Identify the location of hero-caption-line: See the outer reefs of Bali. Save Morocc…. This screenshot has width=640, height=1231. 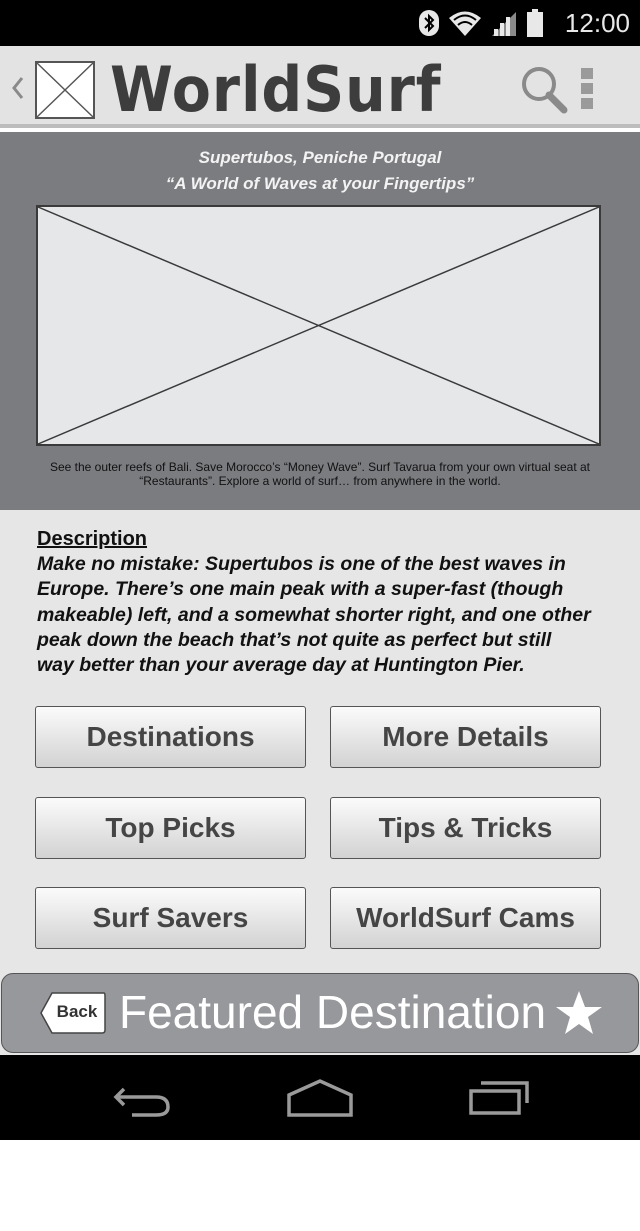
(320, 467).